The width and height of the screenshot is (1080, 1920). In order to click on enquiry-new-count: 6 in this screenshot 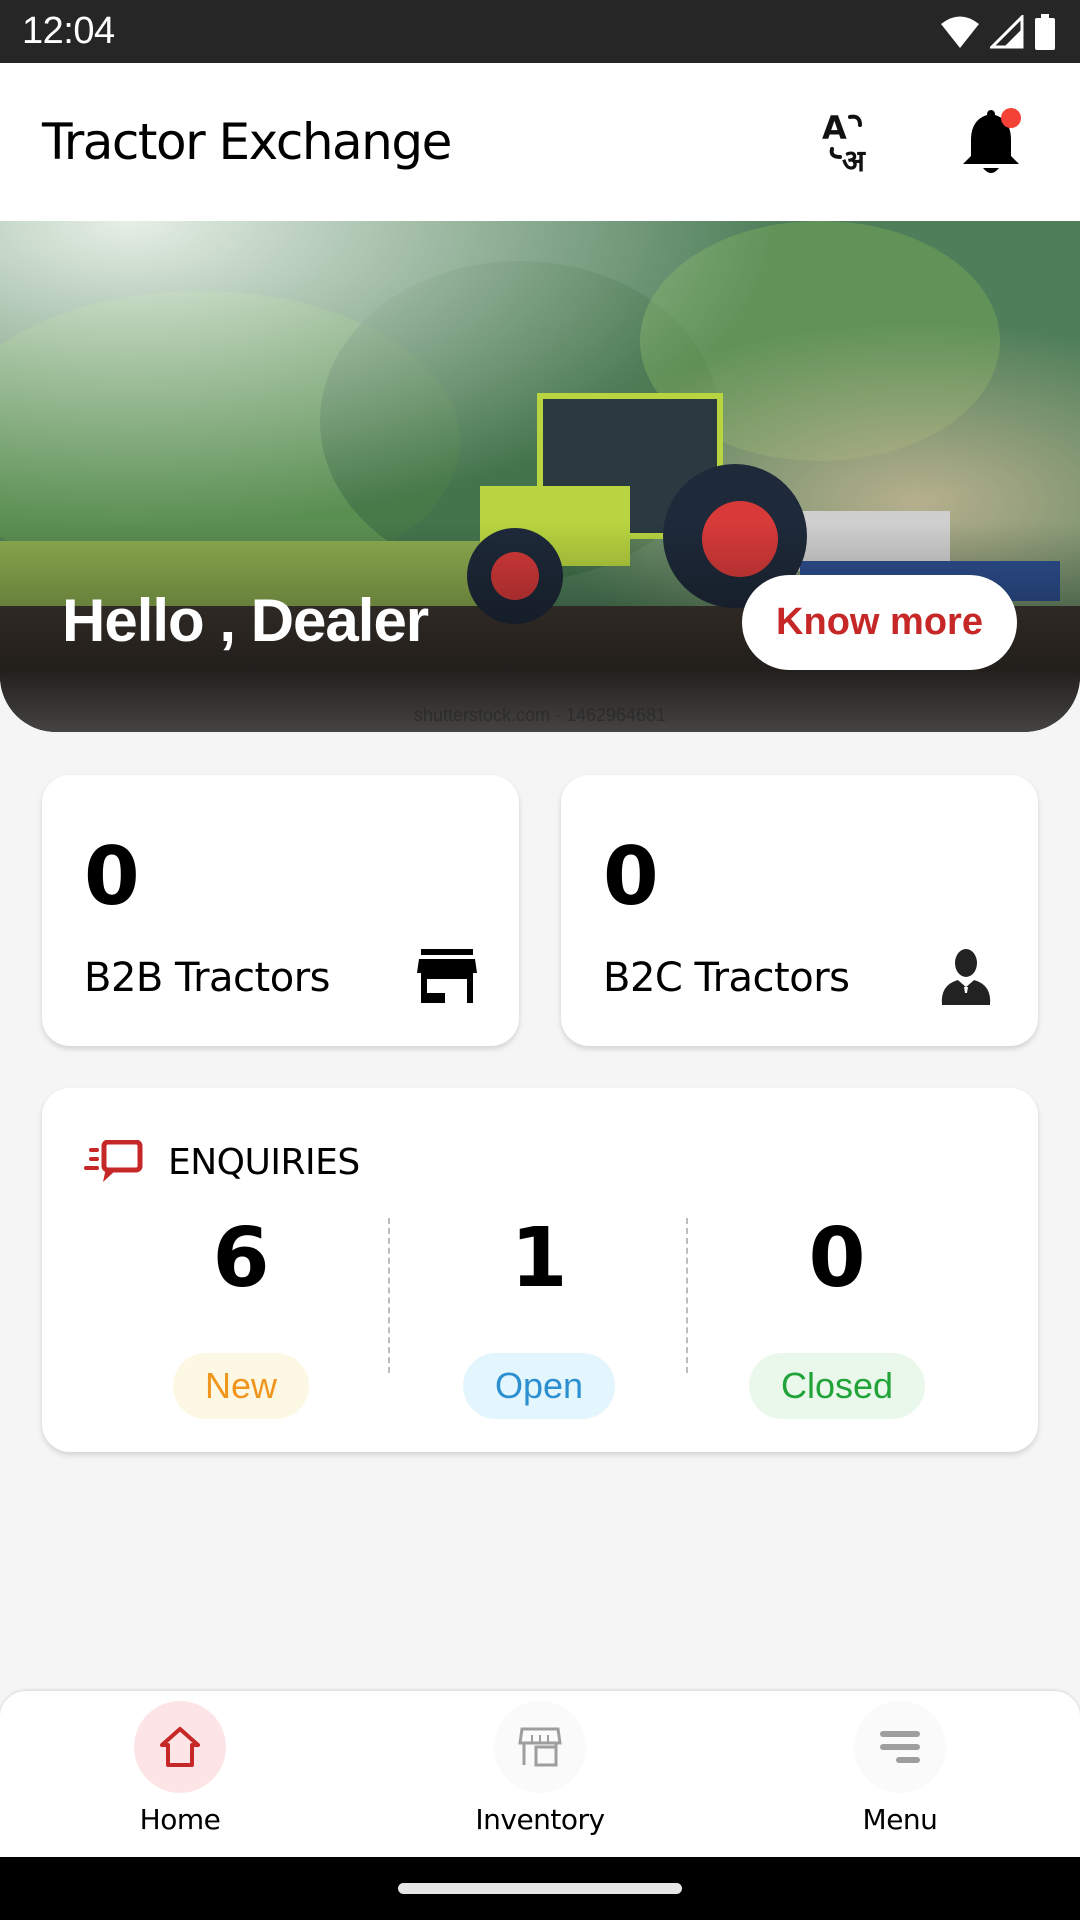, I will do `click(241, 1258)`.